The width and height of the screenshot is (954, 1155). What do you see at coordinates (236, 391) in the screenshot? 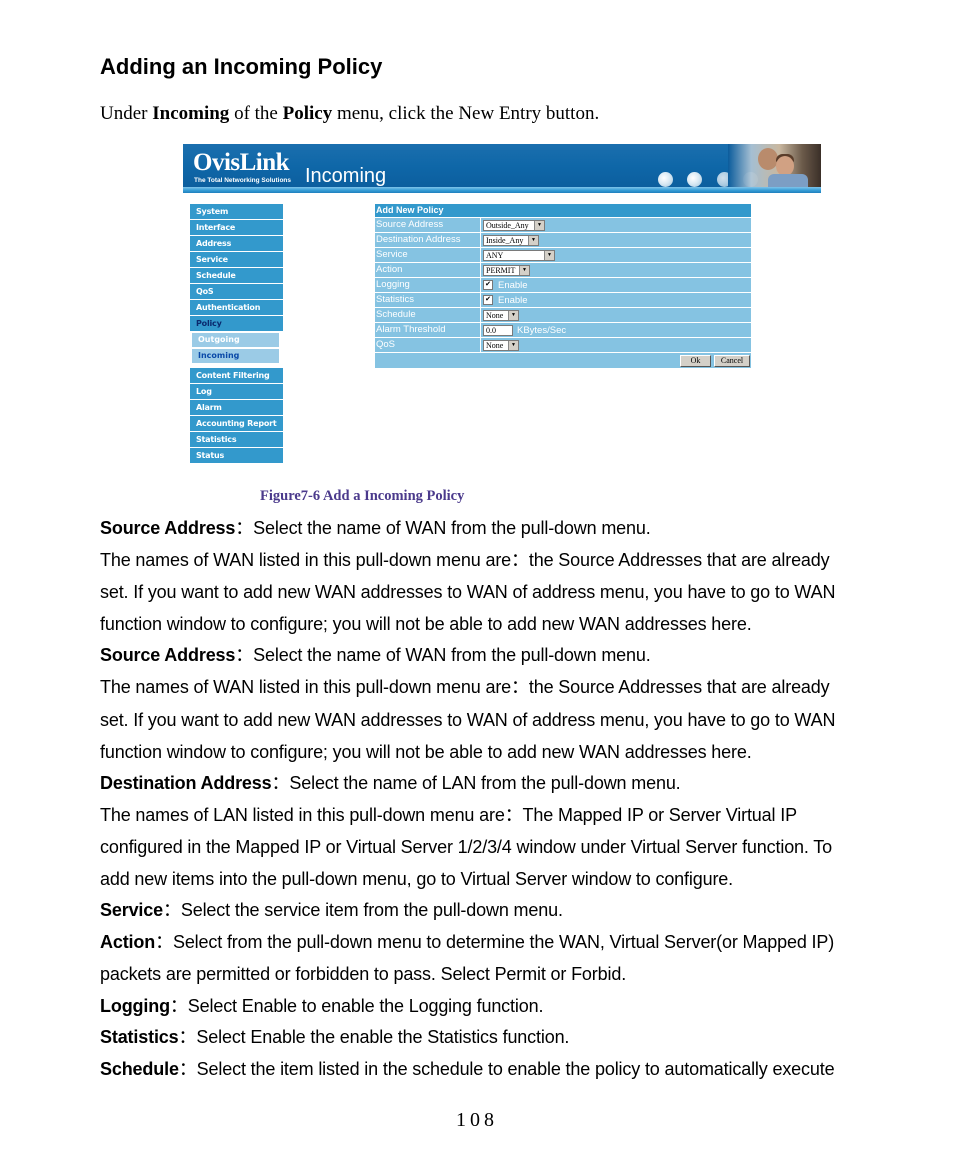
I see `sidebar-item-log: Log` at bounding box center [236, 391].